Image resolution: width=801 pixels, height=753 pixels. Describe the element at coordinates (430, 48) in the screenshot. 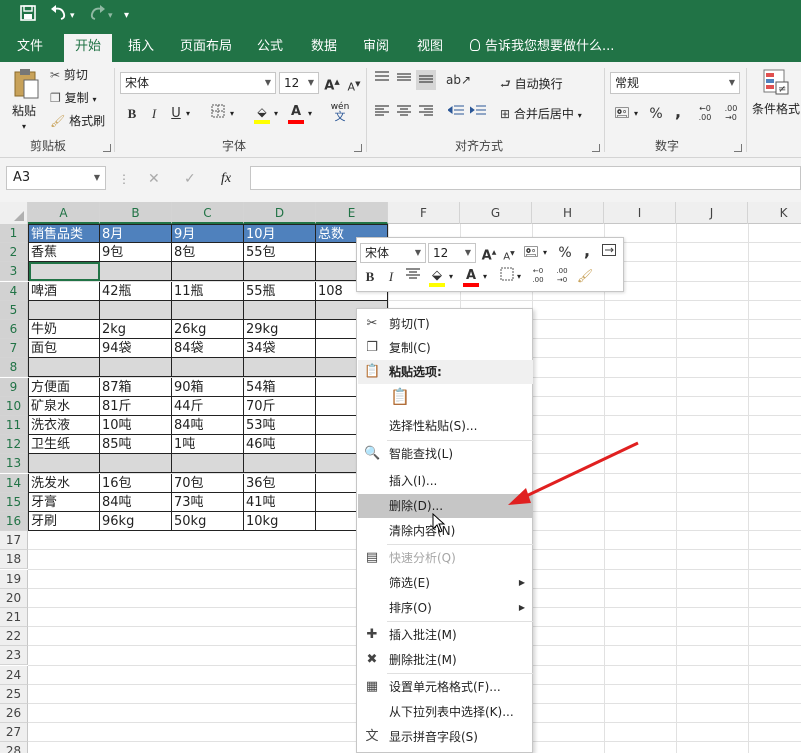

I see `tab-view: 视图` at that location.